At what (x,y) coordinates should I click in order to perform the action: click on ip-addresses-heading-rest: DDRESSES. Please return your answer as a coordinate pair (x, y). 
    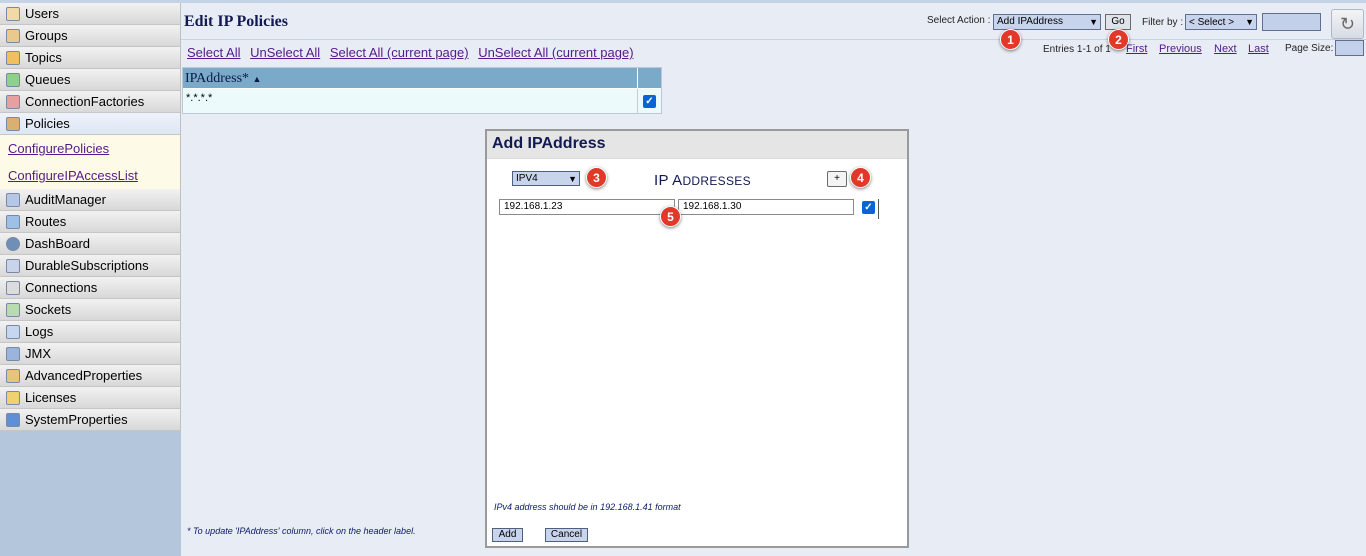
    Looking at the image, I should click on (716, 181).